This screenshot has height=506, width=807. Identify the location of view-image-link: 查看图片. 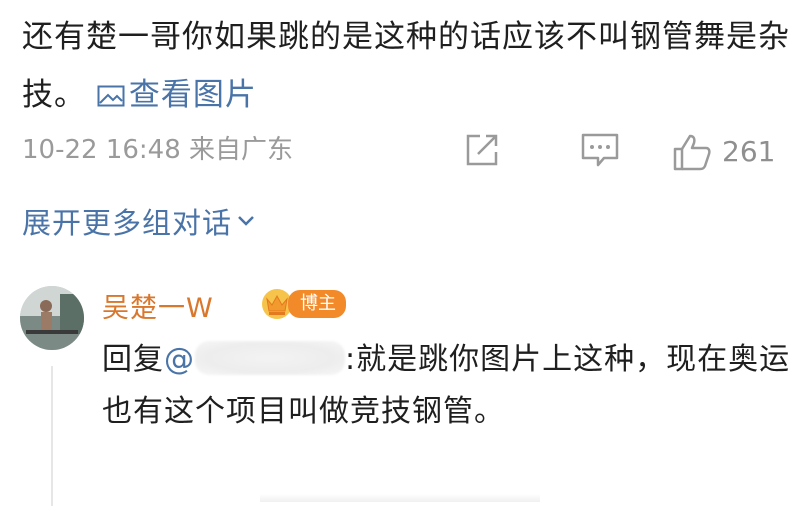
(177, 95).